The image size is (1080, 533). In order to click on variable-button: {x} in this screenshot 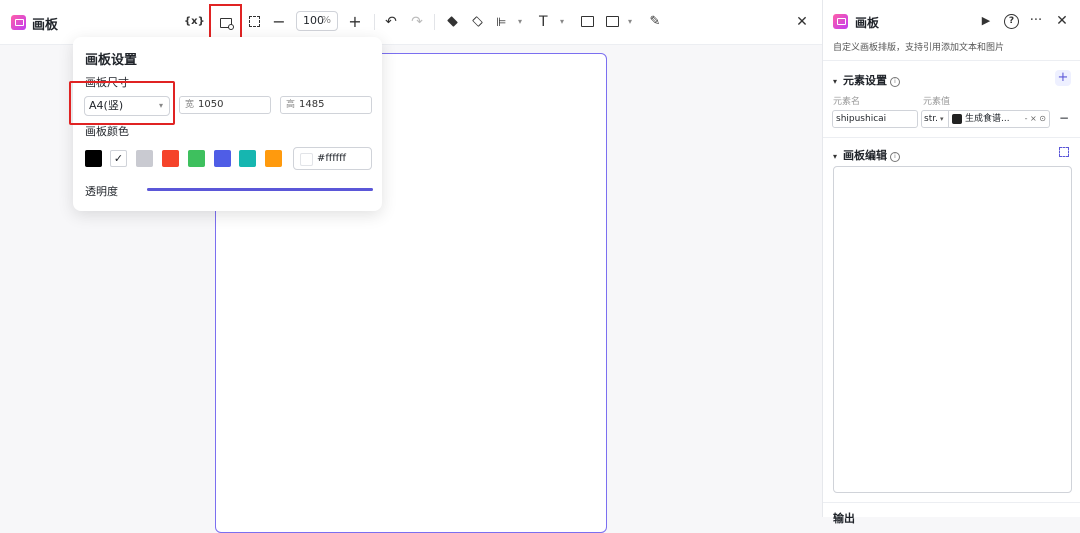, I will do `click(194, 22)`.